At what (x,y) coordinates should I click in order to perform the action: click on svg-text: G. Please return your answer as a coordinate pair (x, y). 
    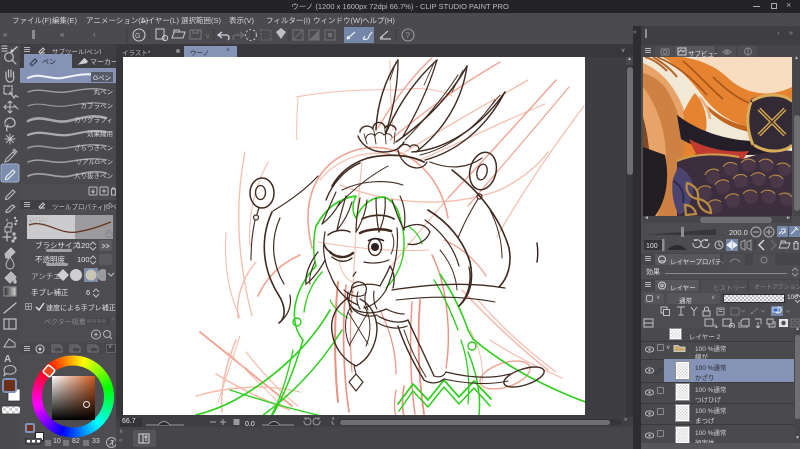
    Looking at the image, I should click on (137, 36).